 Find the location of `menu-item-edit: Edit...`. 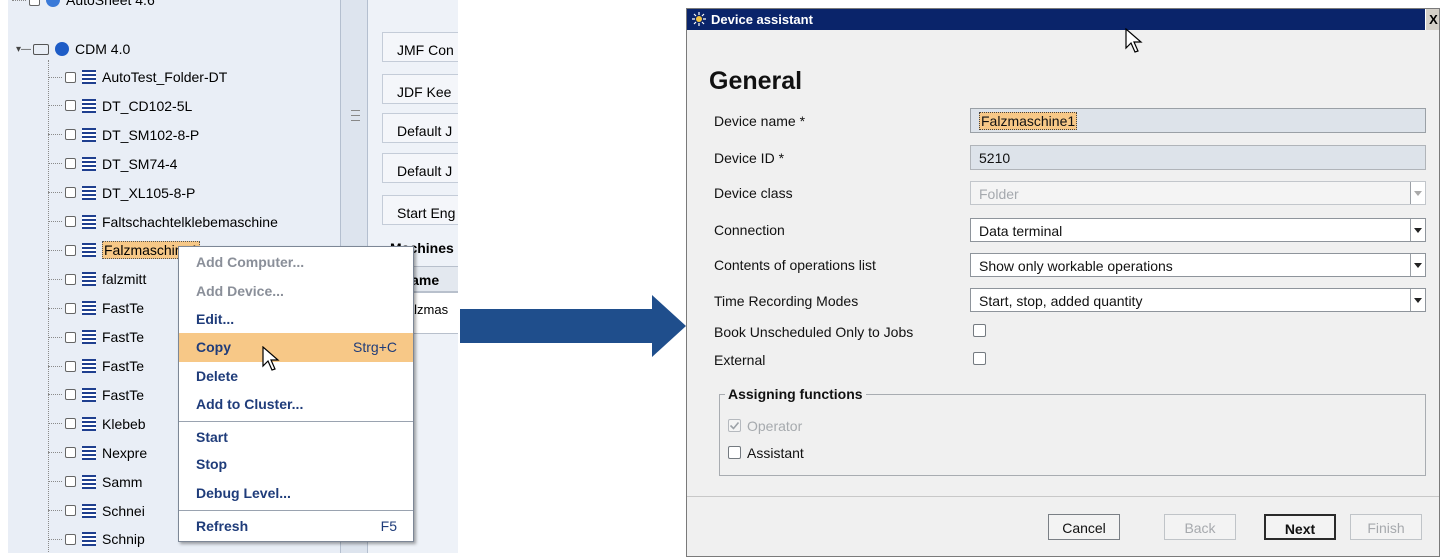

menu-item-edit: Edit... is located at coordinates (296, 319).